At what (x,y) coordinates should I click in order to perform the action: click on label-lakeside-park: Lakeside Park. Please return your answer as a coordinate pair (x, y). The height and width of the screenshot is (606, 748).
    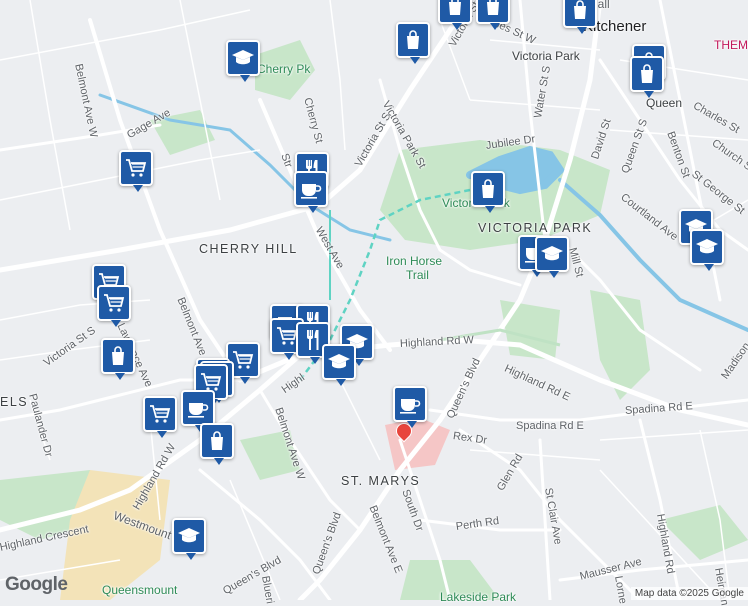
    Looking at the image, I should click on (478, 597).